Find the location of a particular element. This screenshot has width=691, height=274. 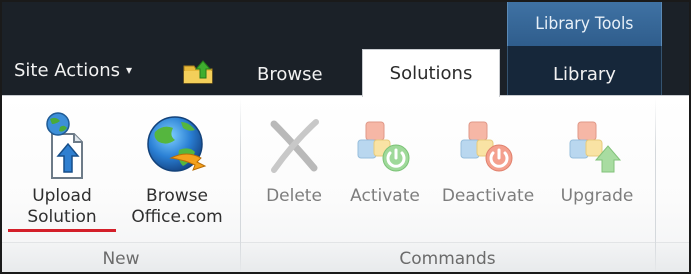

activate-label: Activate is located at coordinates (385, 196).